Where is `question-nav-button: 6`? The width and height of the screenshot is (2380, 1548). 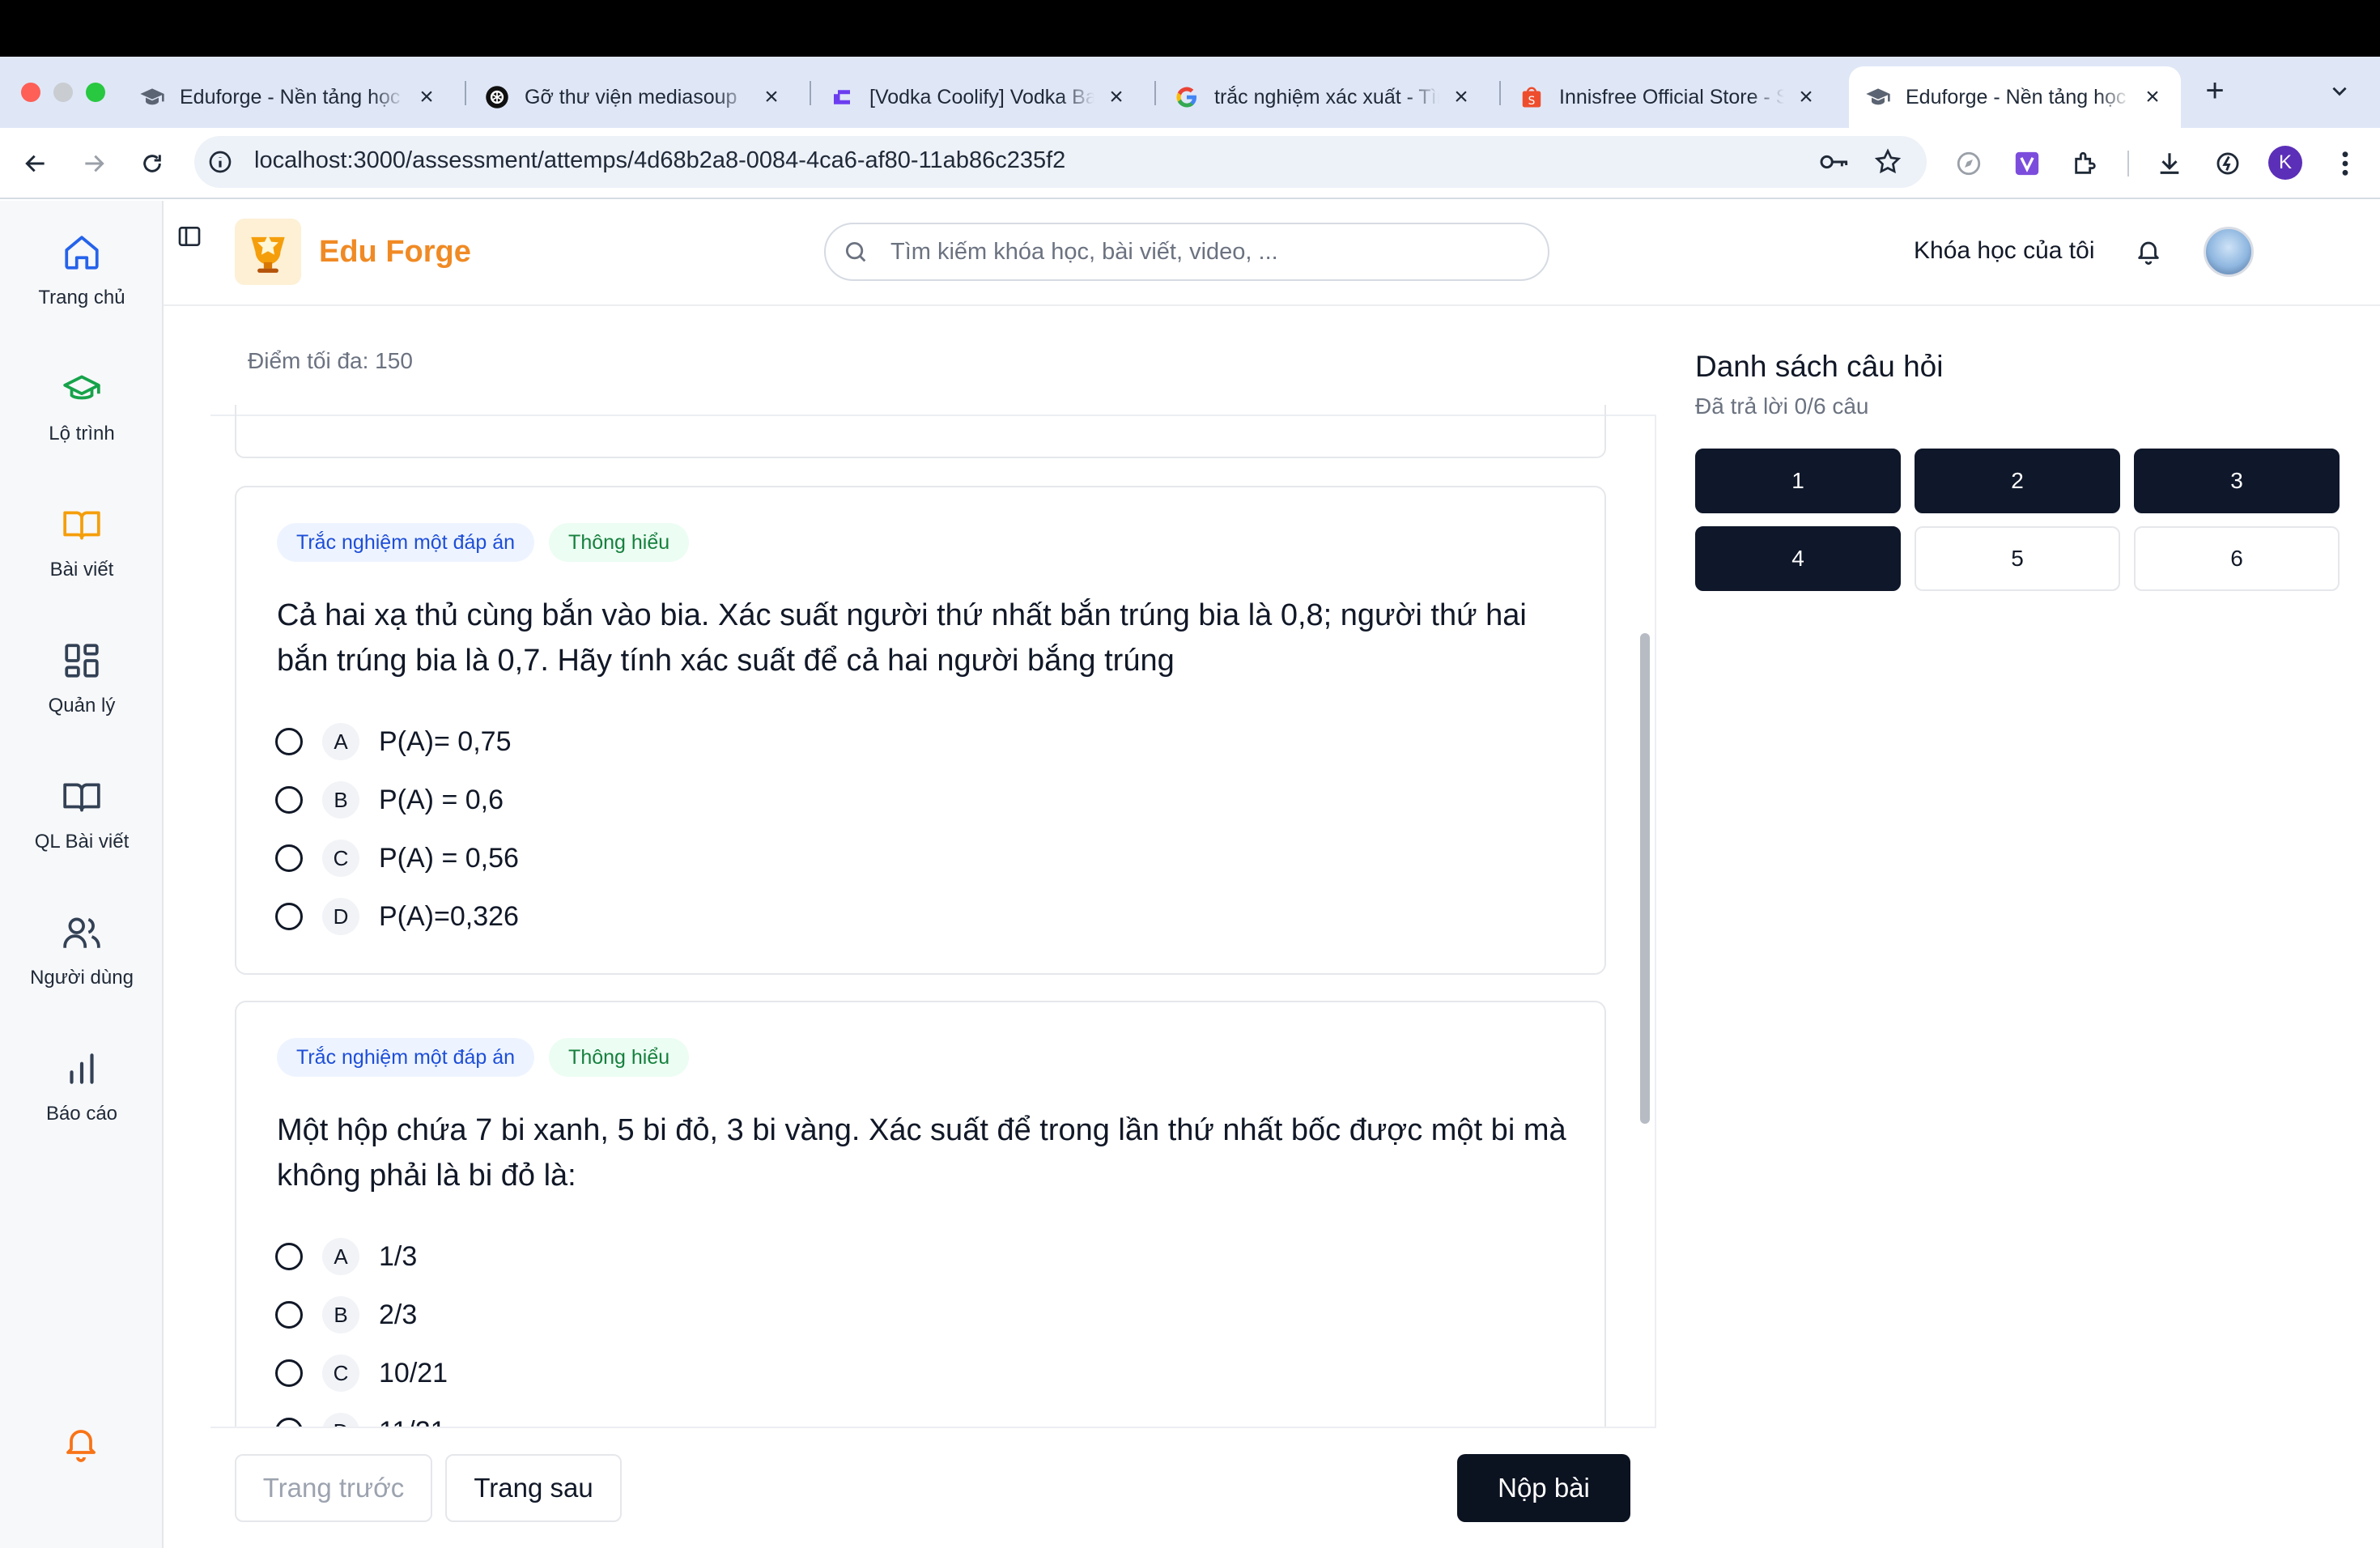
question-nav-button: 6 is located at coordinates (2237, 558).